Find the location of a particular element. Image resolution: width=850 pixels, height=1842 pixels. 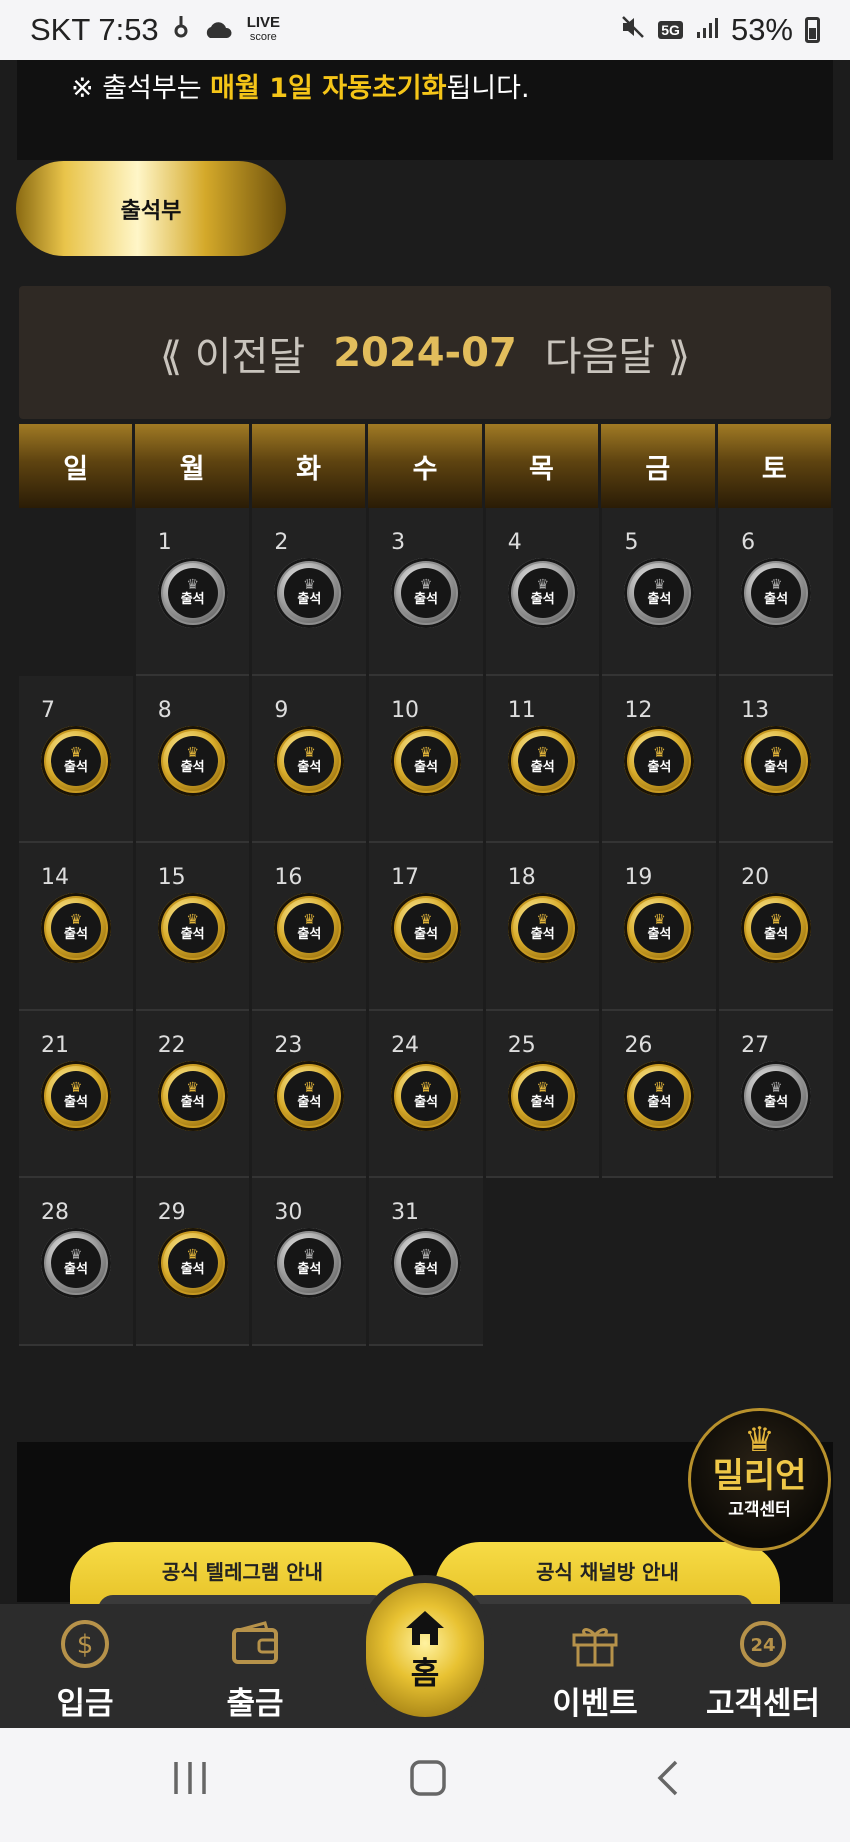

calendar-day-cell: 1 ♛ 출석 is located at coordinates (192, 592).